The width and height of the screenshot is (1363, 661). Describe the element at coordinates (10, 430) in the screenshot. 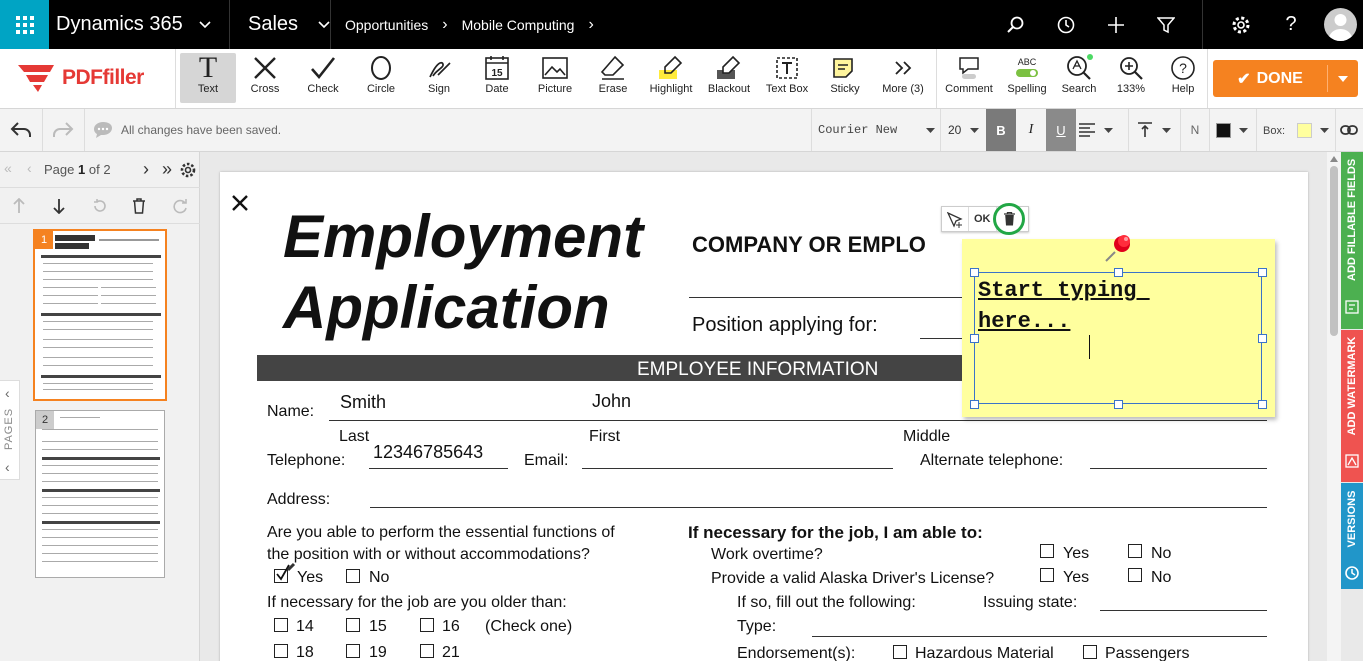

I see `pages-tab: ‹ PAGES ‹` at that location.